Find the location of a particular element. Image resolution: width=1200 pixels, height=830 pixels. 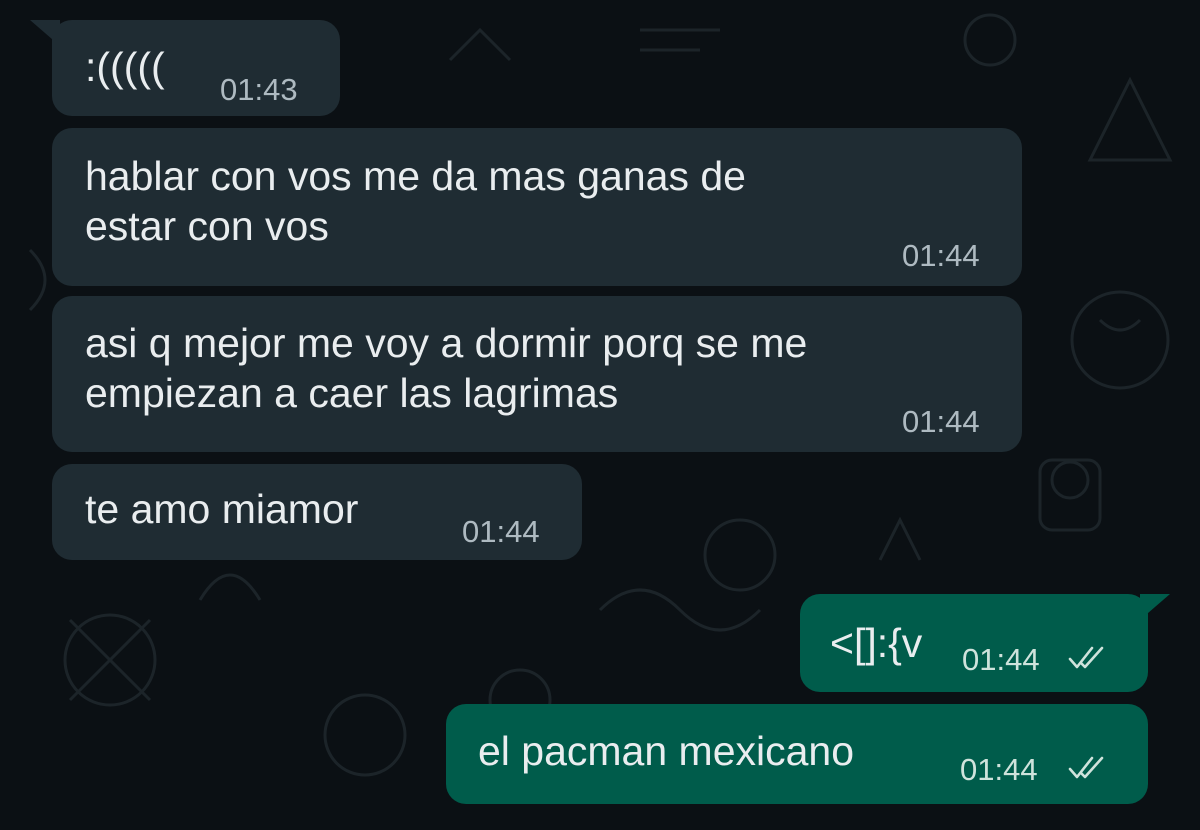

incoming-message-bubble: :((((( 01:43 is located at coordinates (185, 68).